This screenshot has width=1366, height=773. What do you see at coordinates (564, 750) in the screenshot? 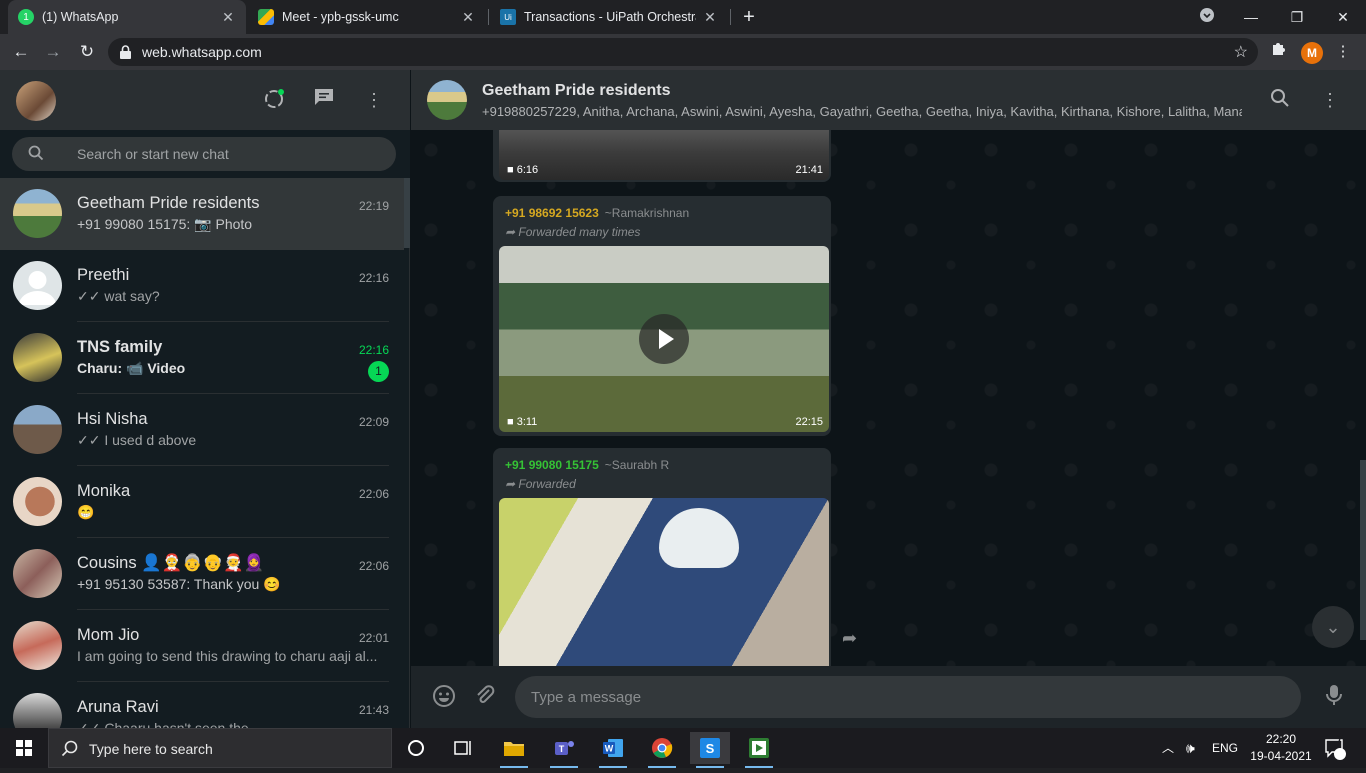
I see `teams-icon: T` at bounding box center [564, 750].